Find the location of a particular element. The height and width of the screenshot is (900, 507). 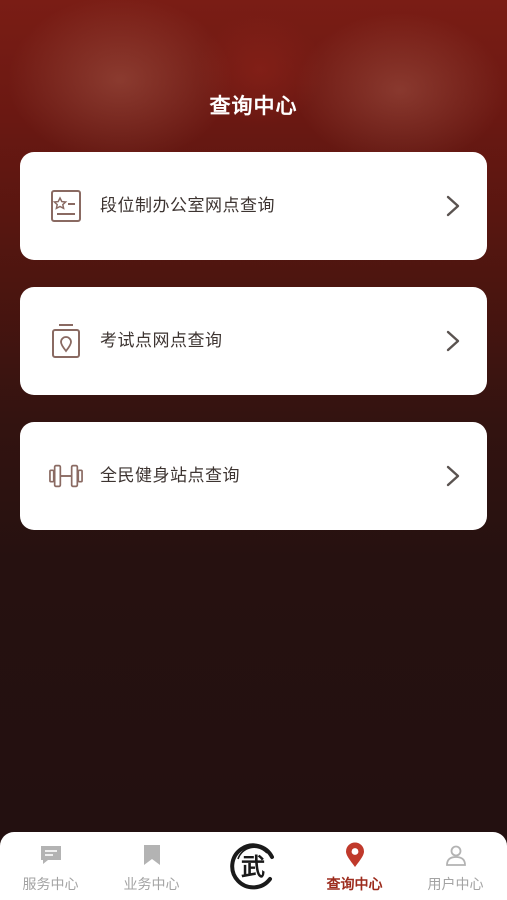

location-document-icon is located at coordinates (66, 341).